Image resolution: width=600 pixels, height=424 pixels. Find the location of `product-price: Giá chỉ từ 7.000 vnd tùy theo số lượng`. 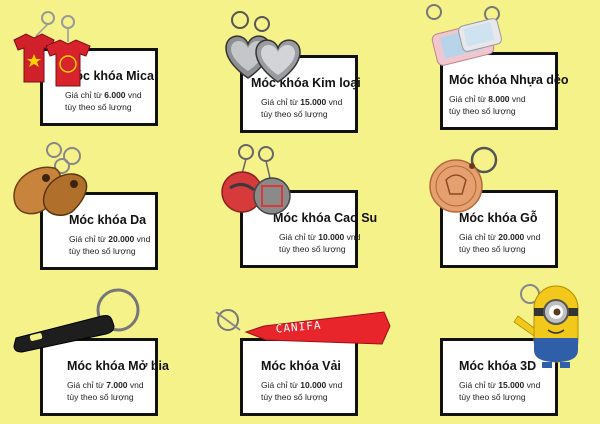

product-price: Giá chỉ từ 7.000 vnd tùy theo số lượng is located at coordinates (105, 391).